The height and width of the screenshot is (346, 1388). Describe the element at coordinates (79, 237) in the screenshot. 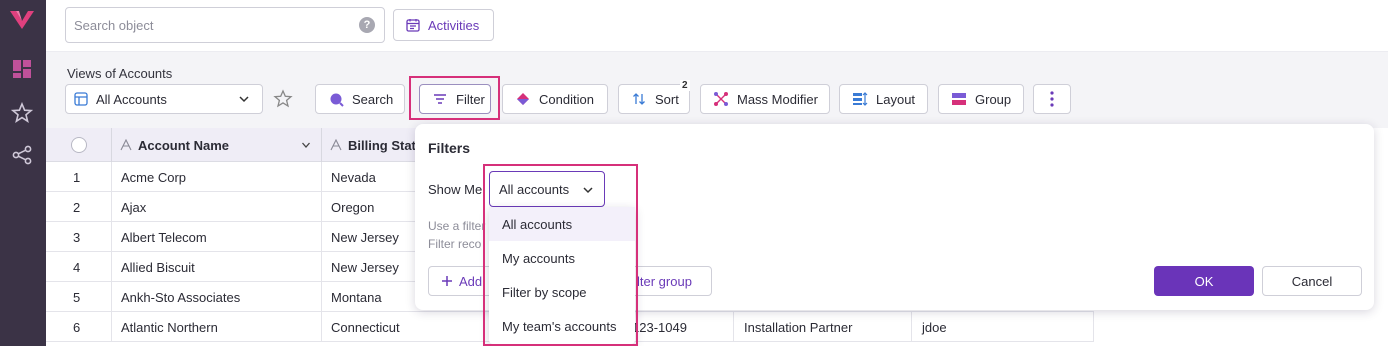

I see `row-number: 3` at that location.